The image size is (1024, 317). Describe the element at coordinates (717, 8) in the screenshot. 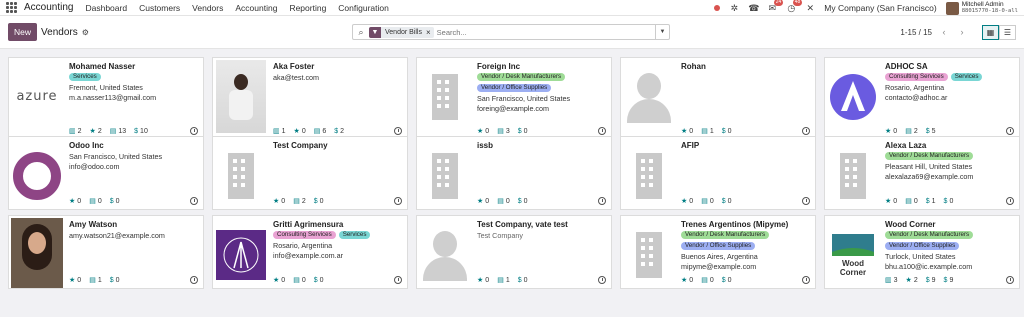

I see `record-icon` at that location.